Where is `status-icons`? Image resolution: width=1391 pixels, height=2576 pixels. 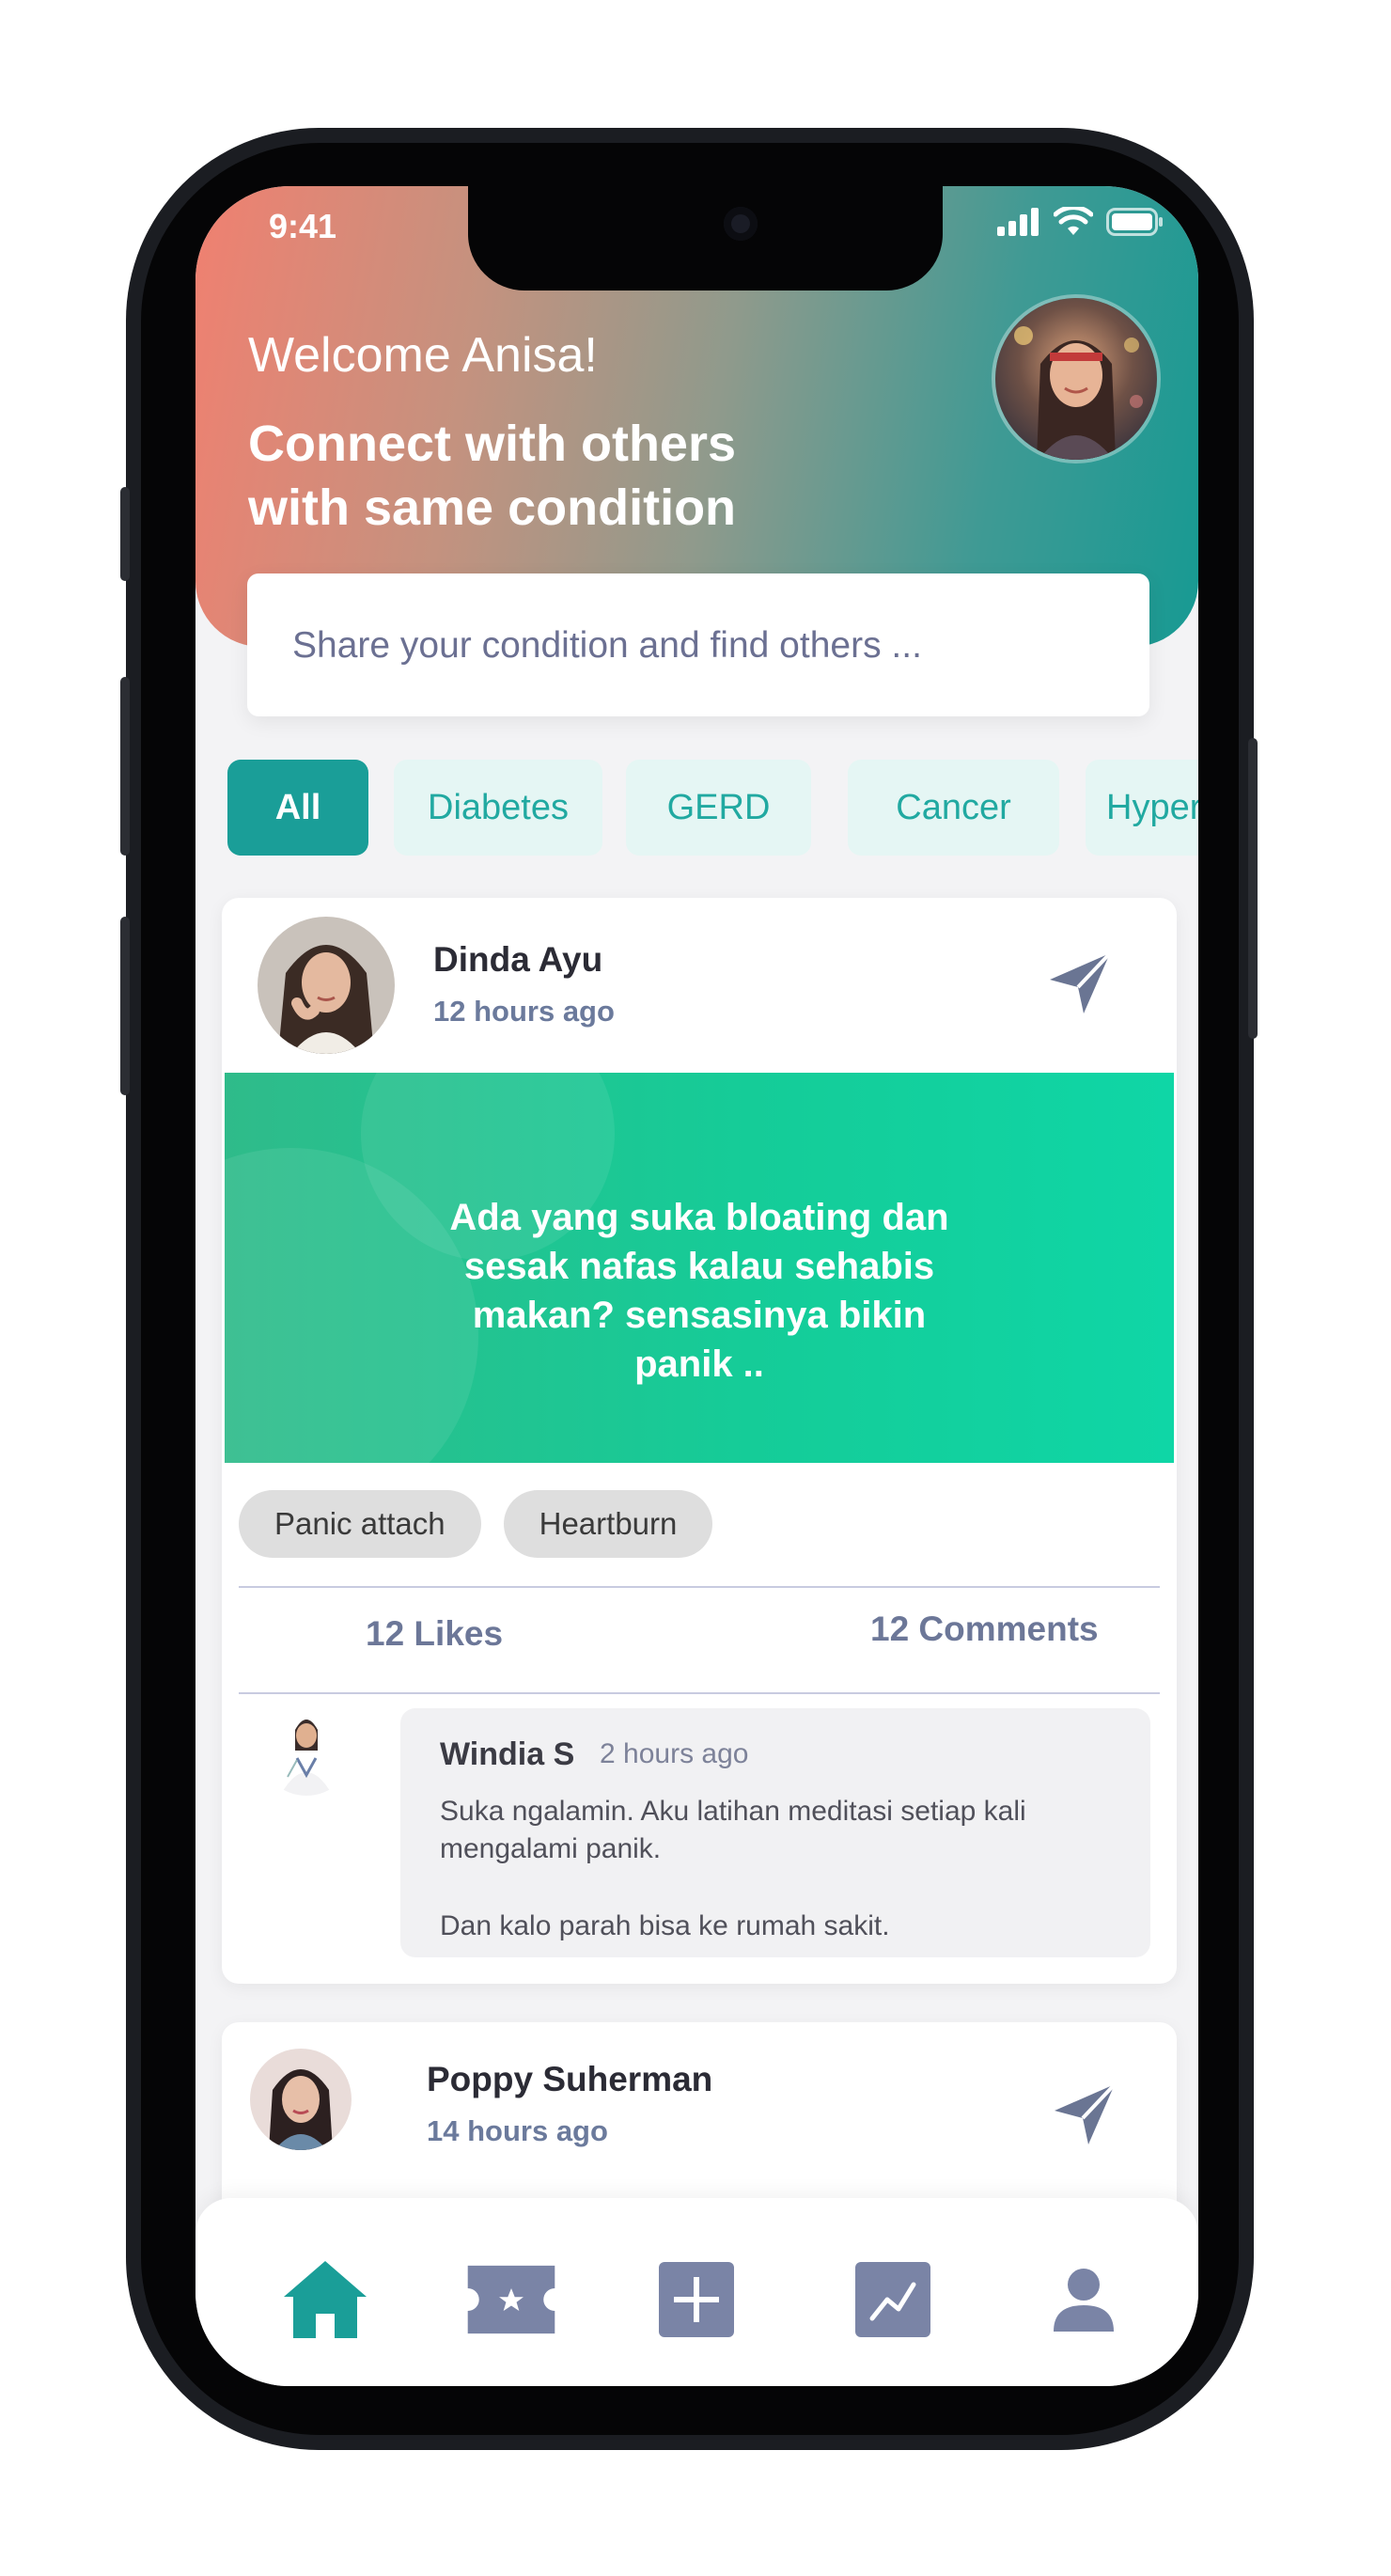
status-icons is located at coordinates (1080, 222).